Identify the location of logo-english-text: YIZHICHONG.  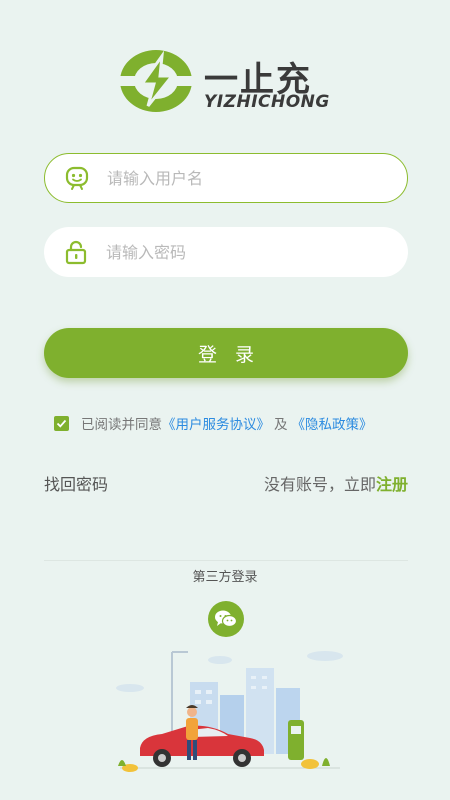
(267, 102).